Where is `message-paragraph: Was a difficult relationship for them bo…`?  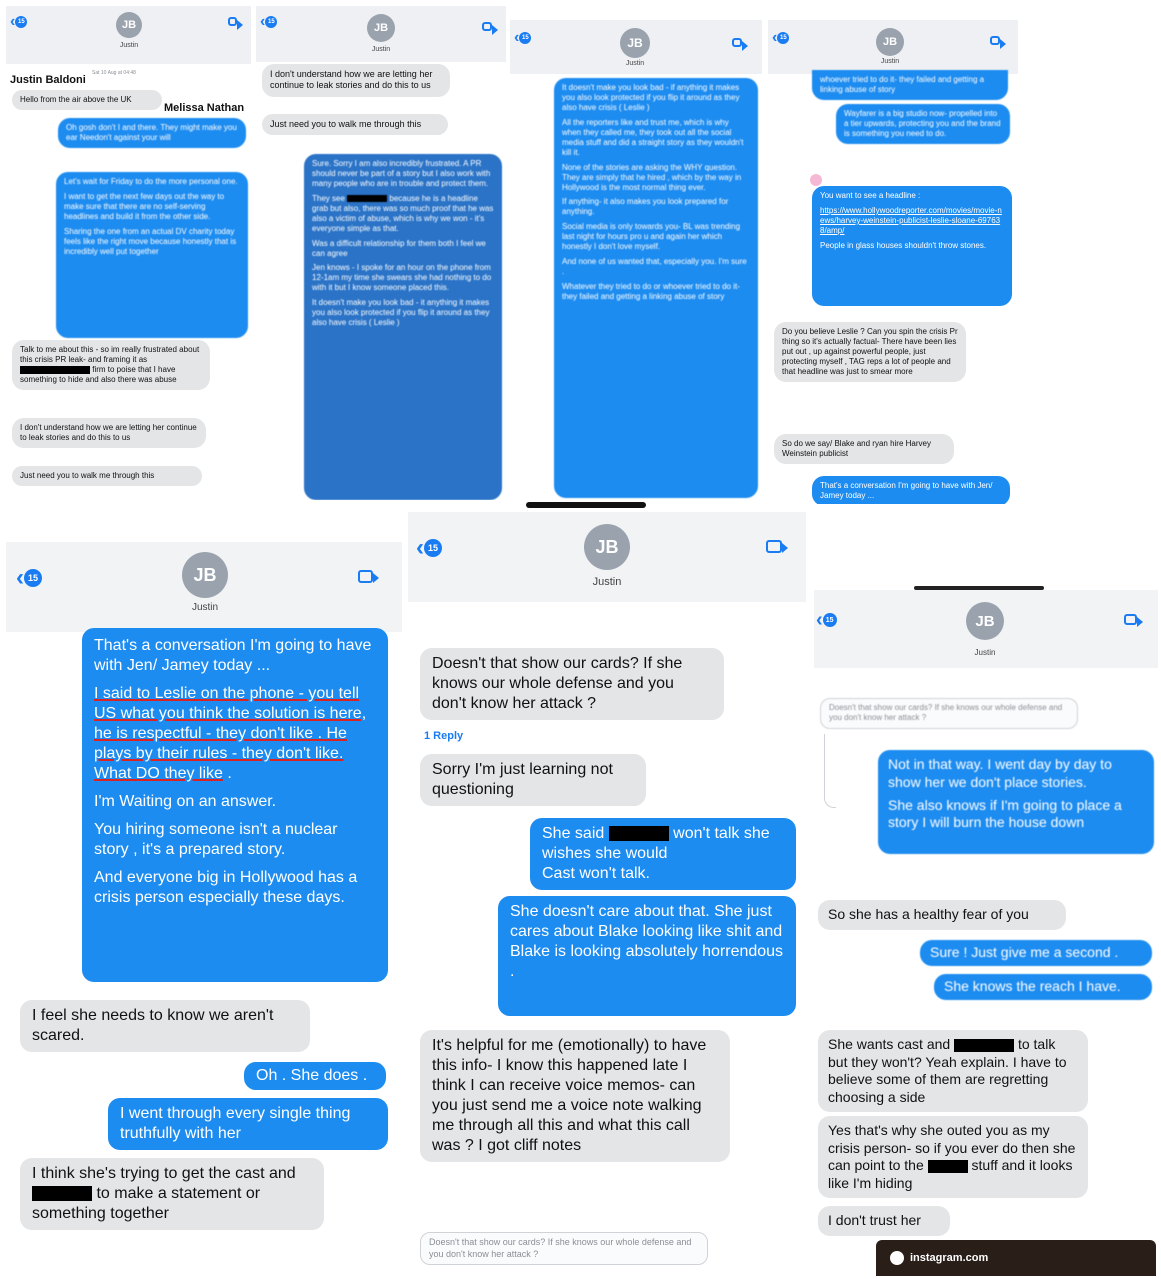 message-paragraph: Was a difficult relationship for them bo… is located at coordinates (399, 248).